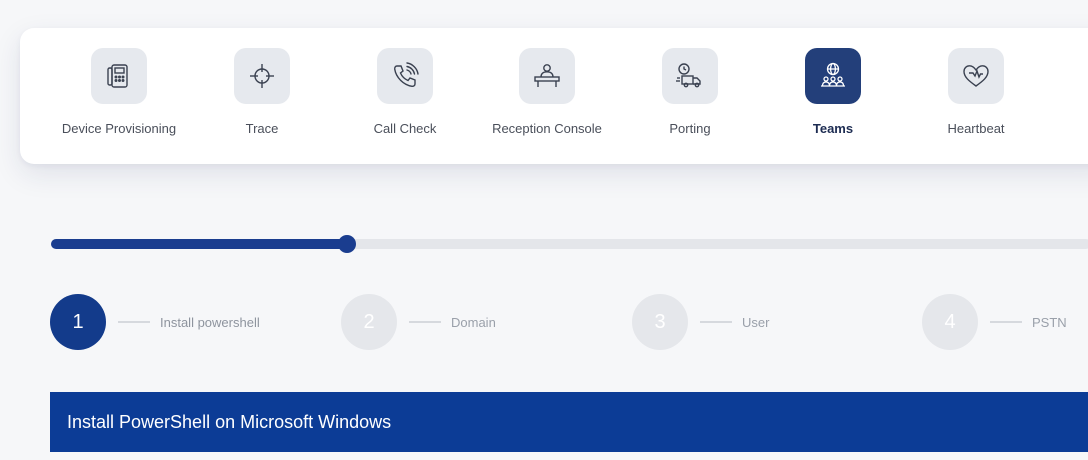 The image size is (1088, 460). I want to click on tool-heartbeat: Heartbeat, so click(976, 92).